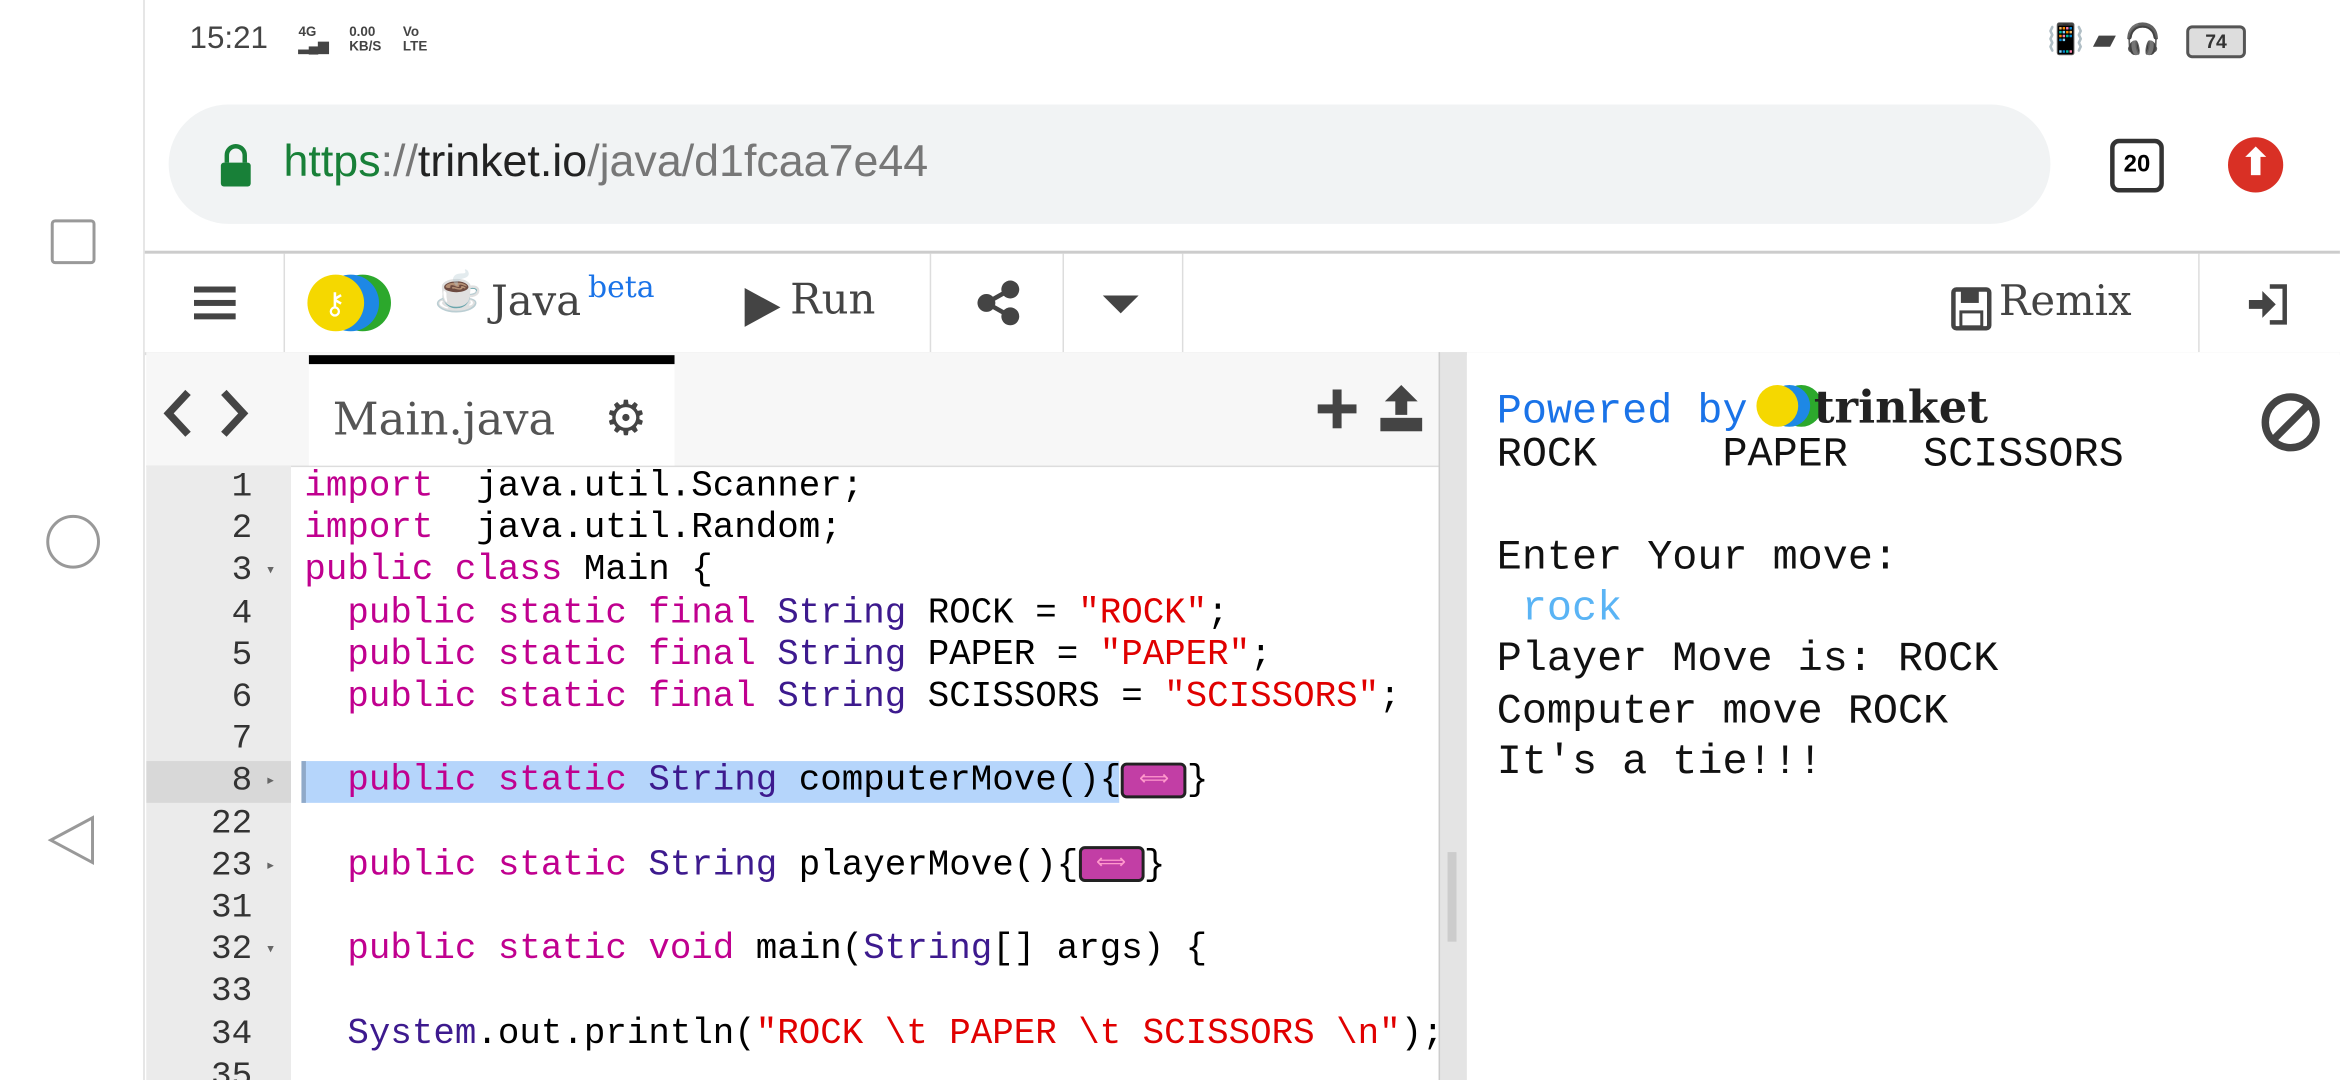  What do you see at coordinates (1452, 897) in the screenshot?
I see `splitter-handle` at bounding box center [1452, 897].